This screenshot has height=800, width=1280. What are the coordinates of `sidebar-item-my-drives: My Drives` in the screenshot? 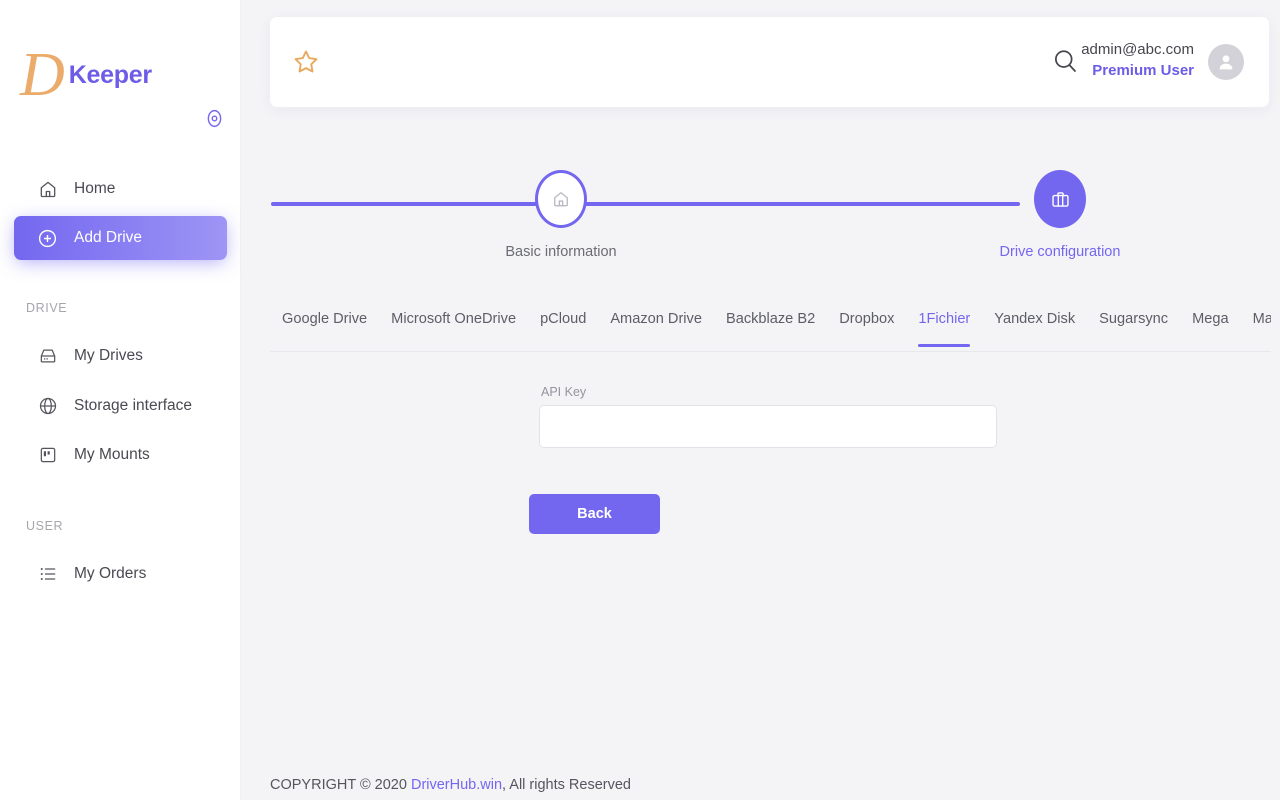 It's located at (120, 356).